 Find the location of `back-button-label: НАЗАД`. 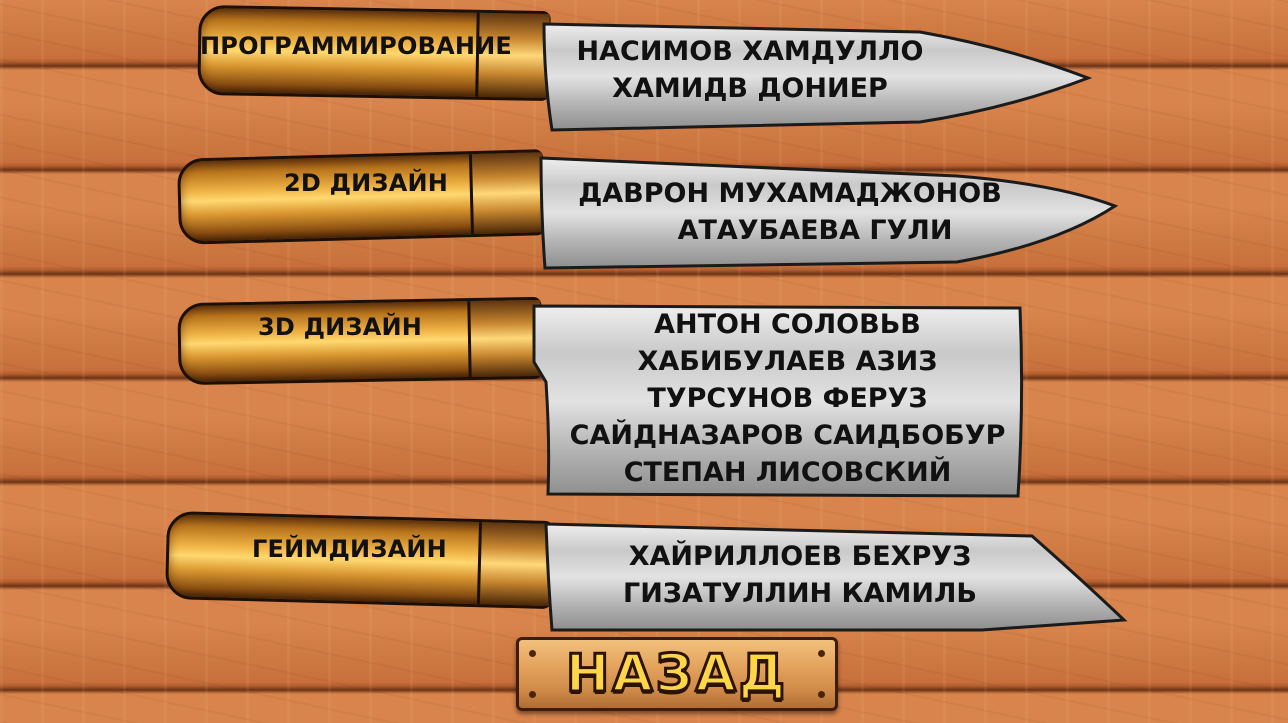

back-button-label: НАЗАД is located at coordinates (676, 674).